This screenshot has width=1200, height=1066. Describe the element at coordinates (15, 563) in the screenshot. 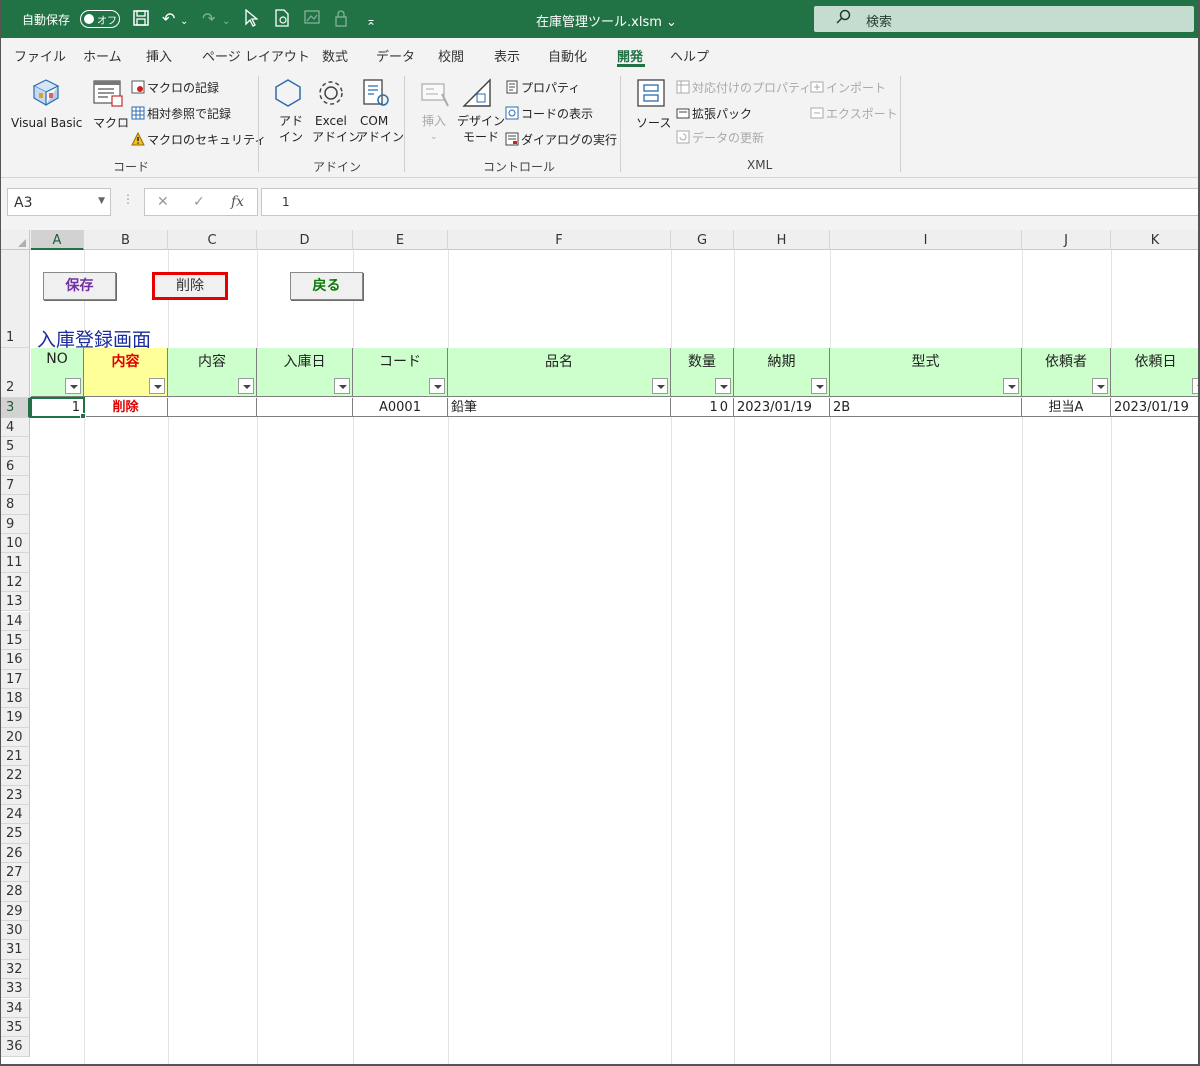

I see `row-header: 11` at that location.